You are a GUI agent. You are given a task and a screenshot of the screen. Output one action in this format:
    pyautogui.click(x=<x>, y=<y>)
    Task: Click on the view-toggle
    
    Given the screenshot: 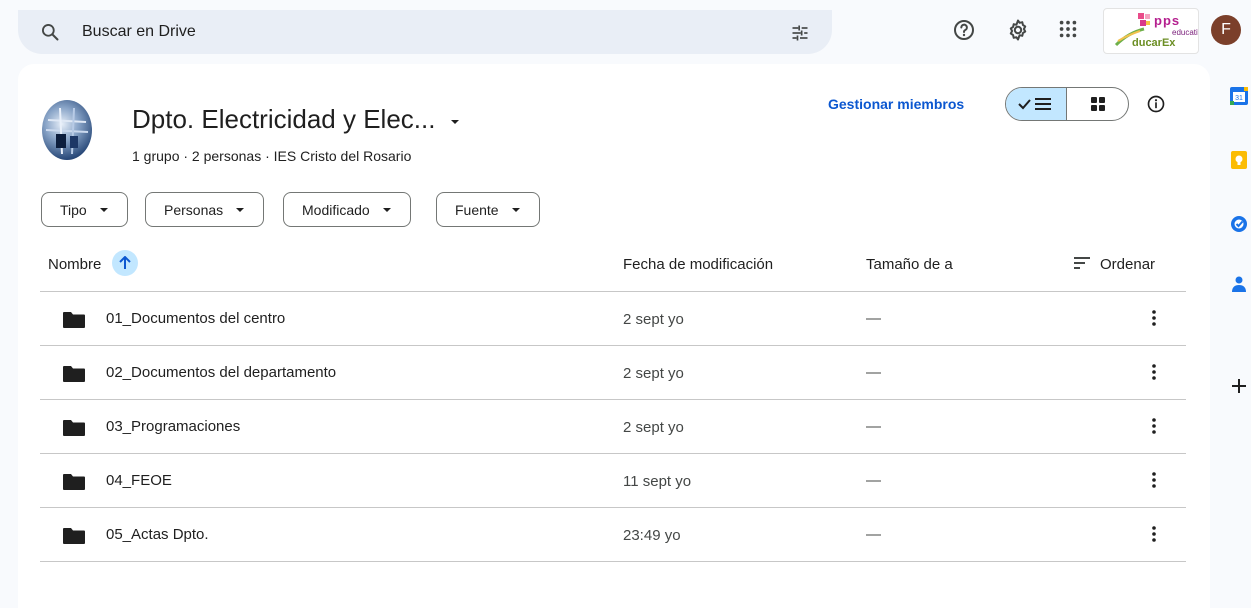 What is the action you would take?
    pyautogui.click(x=1067, y=104)
    